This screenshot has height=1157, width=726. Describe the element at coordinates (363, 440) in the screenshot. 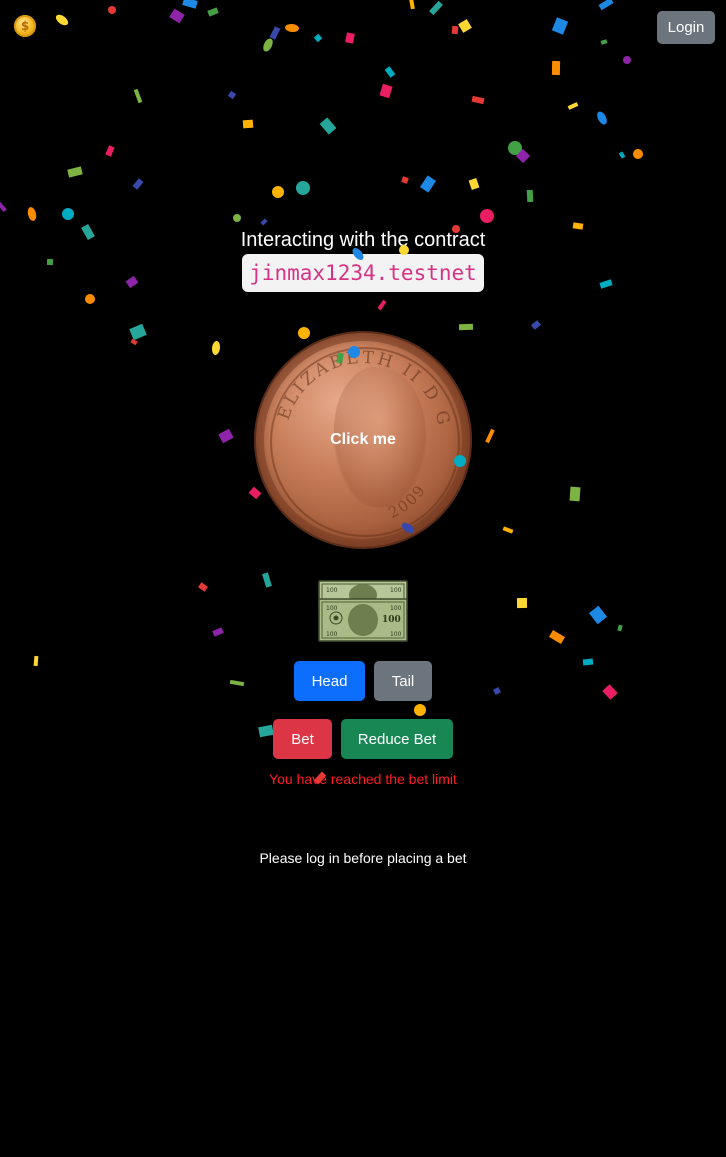

I see `coin-click-label: Click me` at that location.